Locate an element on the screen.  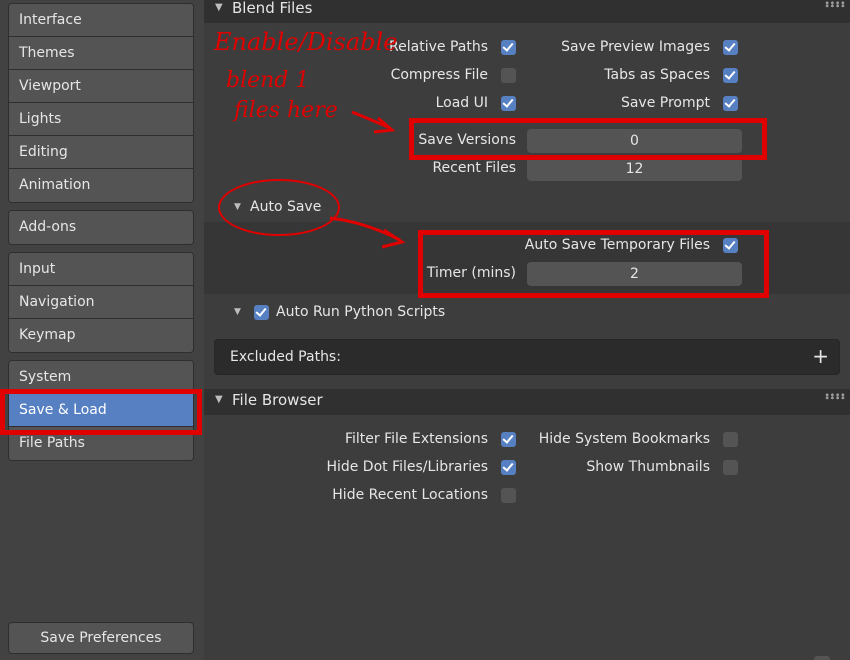
sidebar-item-input: Input is located at coordinates (101, 269).